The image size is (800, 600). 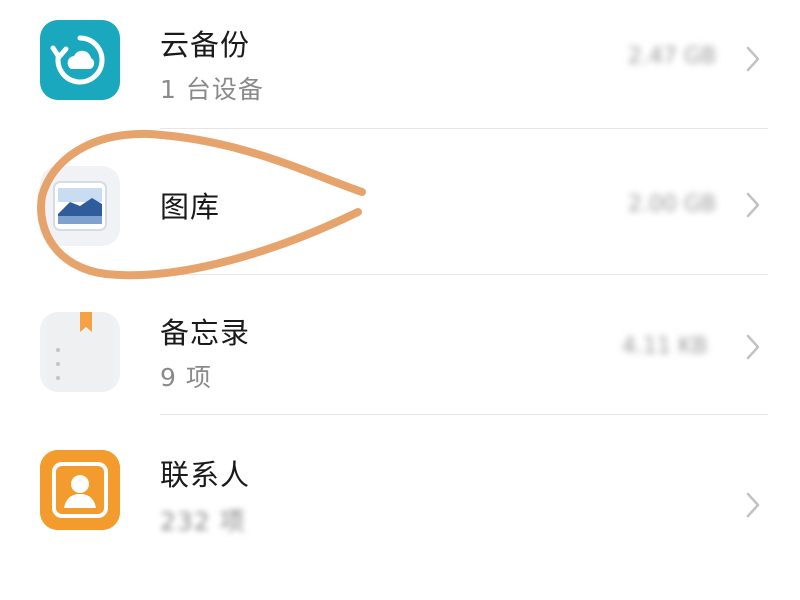 What do you see at coordinates (205, 475) in the screenshot?
I see `contacts-title: 联系人` at bounding box center [205, 475].